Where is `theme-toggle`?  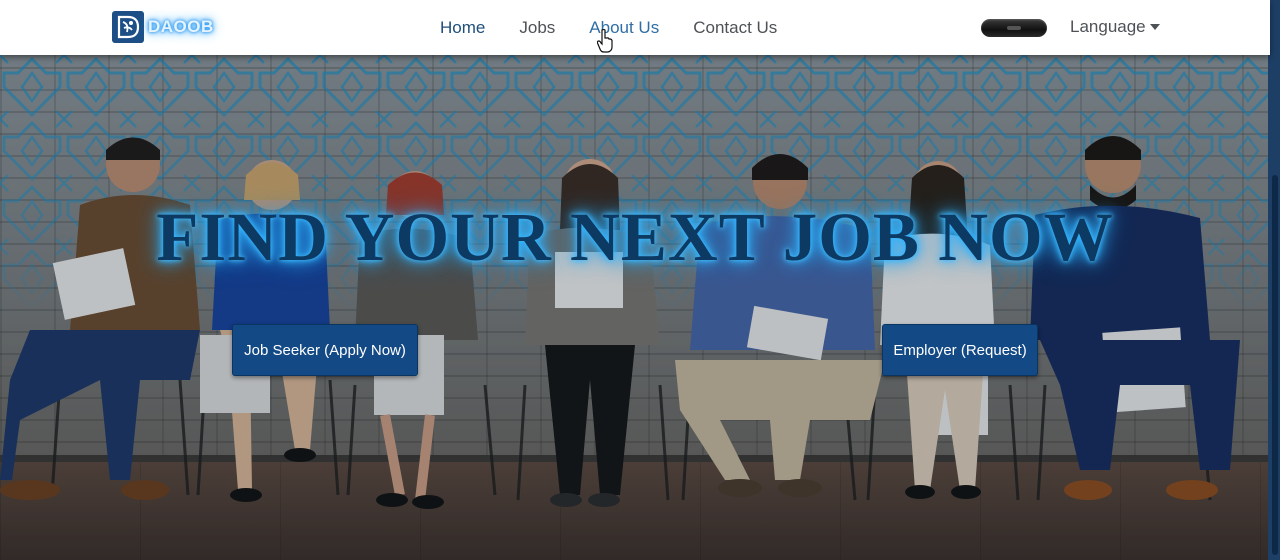
theme-toggle is located at coordinates (1014, 28).